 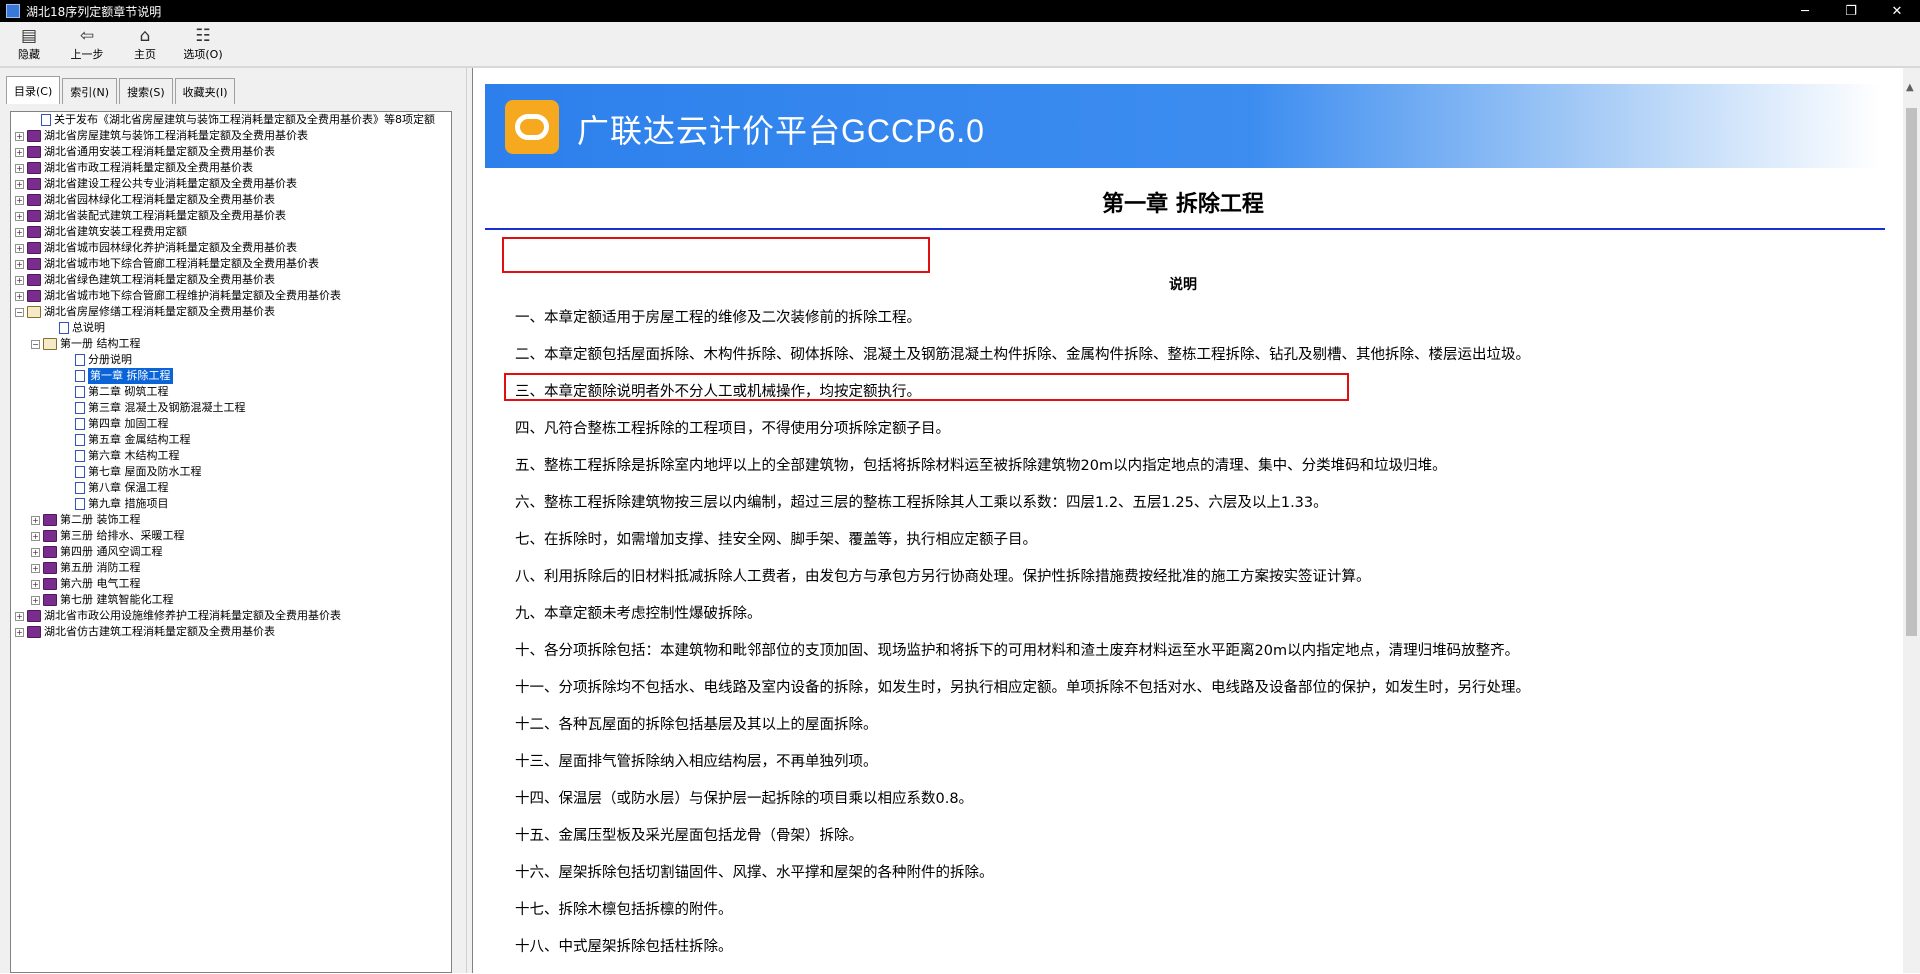 What do you see at coordinates (122, 536) in the screenshot?
I see `tree-item-label: 第三册 给排水、采暖工程` at bounding box center [122, 536].